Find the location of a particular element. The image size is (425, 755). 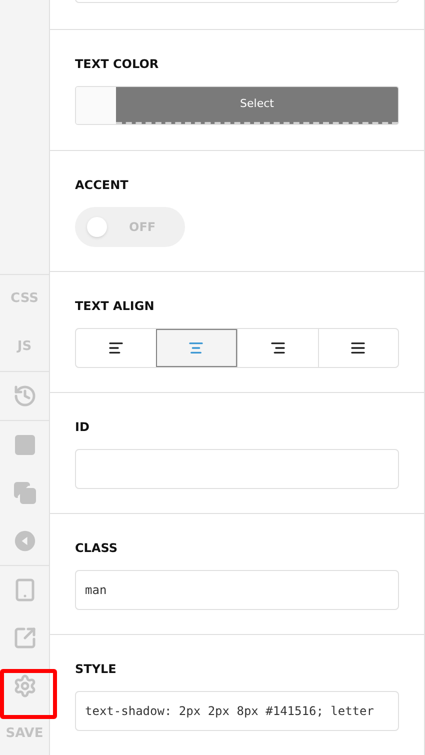

section-label: ID is located at coordinates (82, 427).